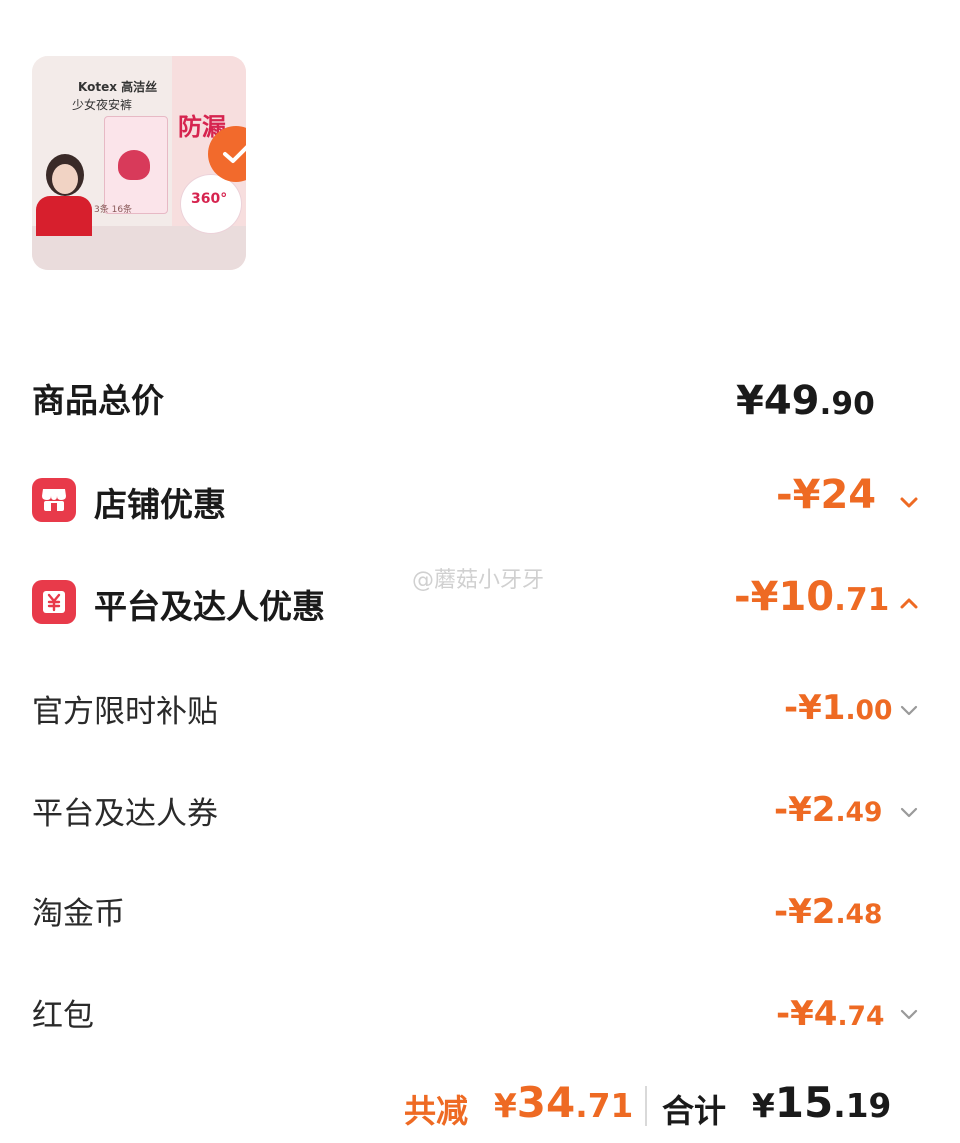 This screenshot has height=1143, width=960. I want to click on total-price-value: ¥49.90, so click(805, 401).